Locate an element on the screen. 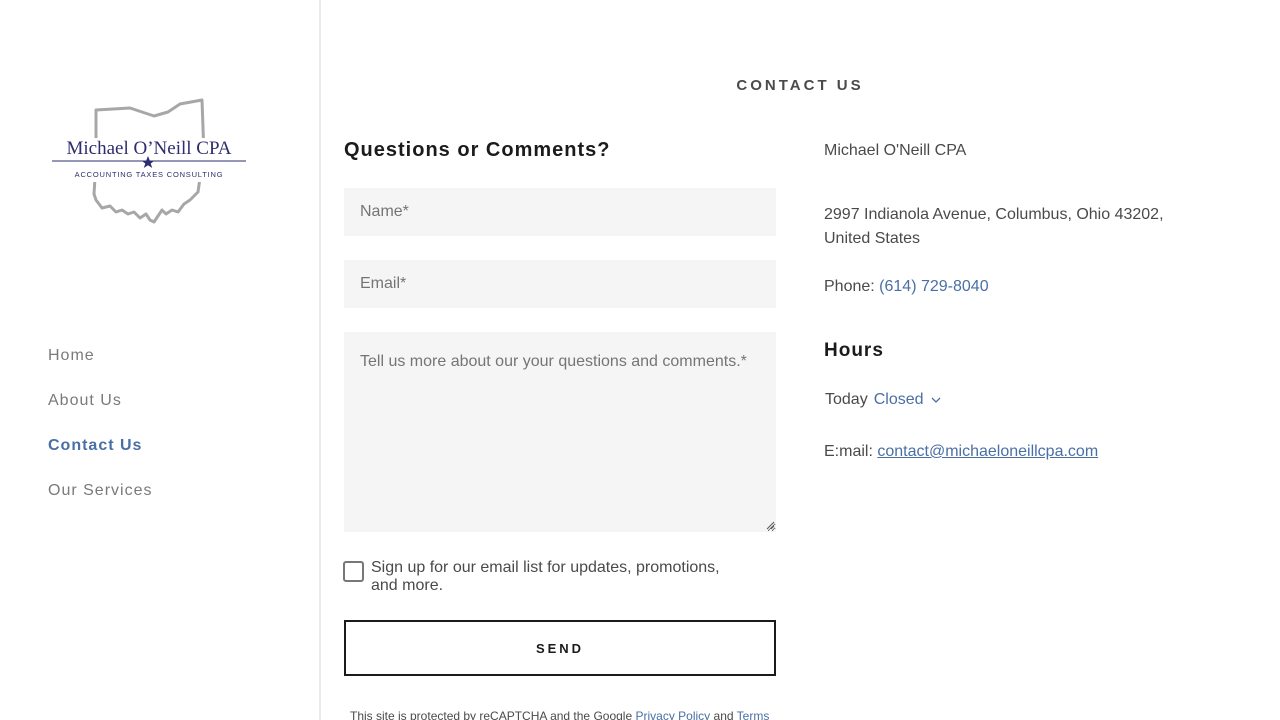 The width and height of the screenshot is (1280, 720). hours-today: Today Closed is located at coordinates (883, 400).